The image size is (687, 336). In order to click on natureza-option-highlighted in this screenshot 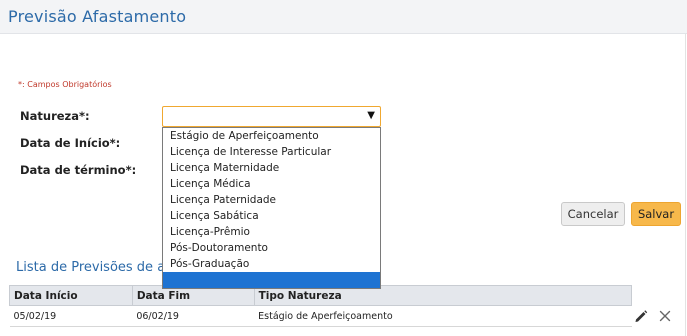, I will do `click(271, 280)`.